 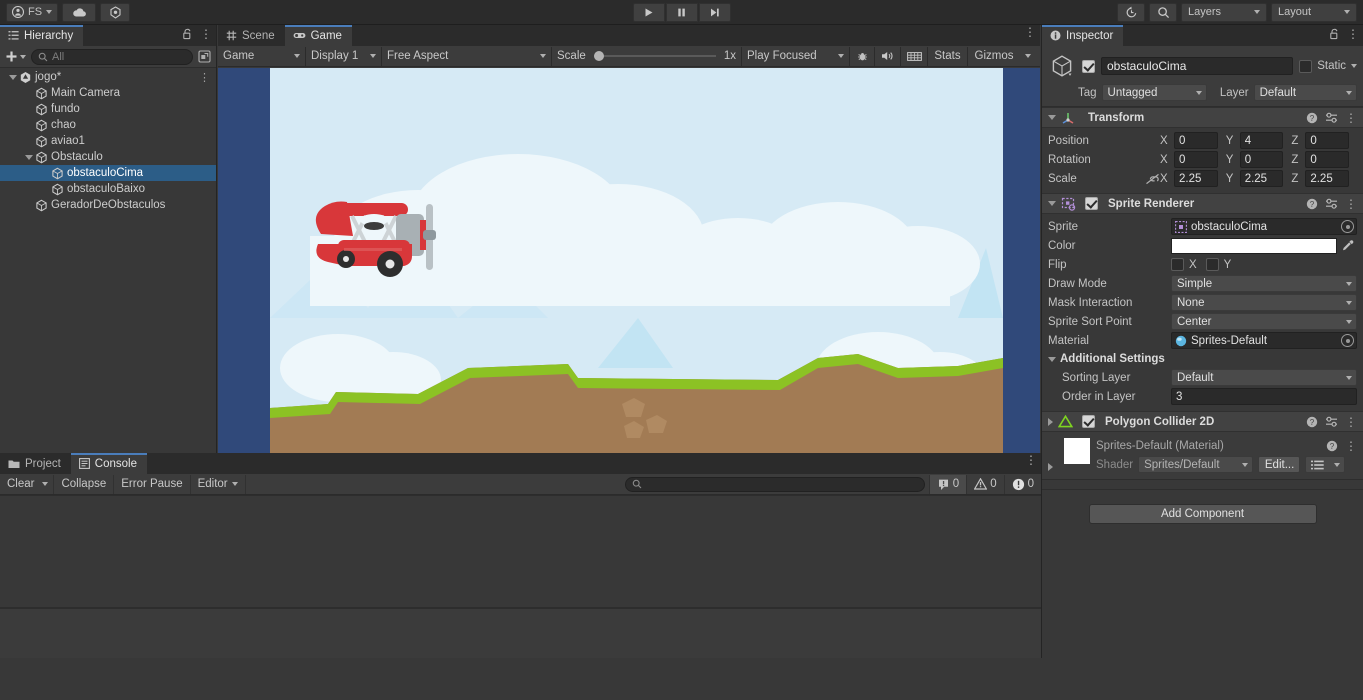 I want to click on mask-interaction-dropdown: None, so click(x=1264, y=302).